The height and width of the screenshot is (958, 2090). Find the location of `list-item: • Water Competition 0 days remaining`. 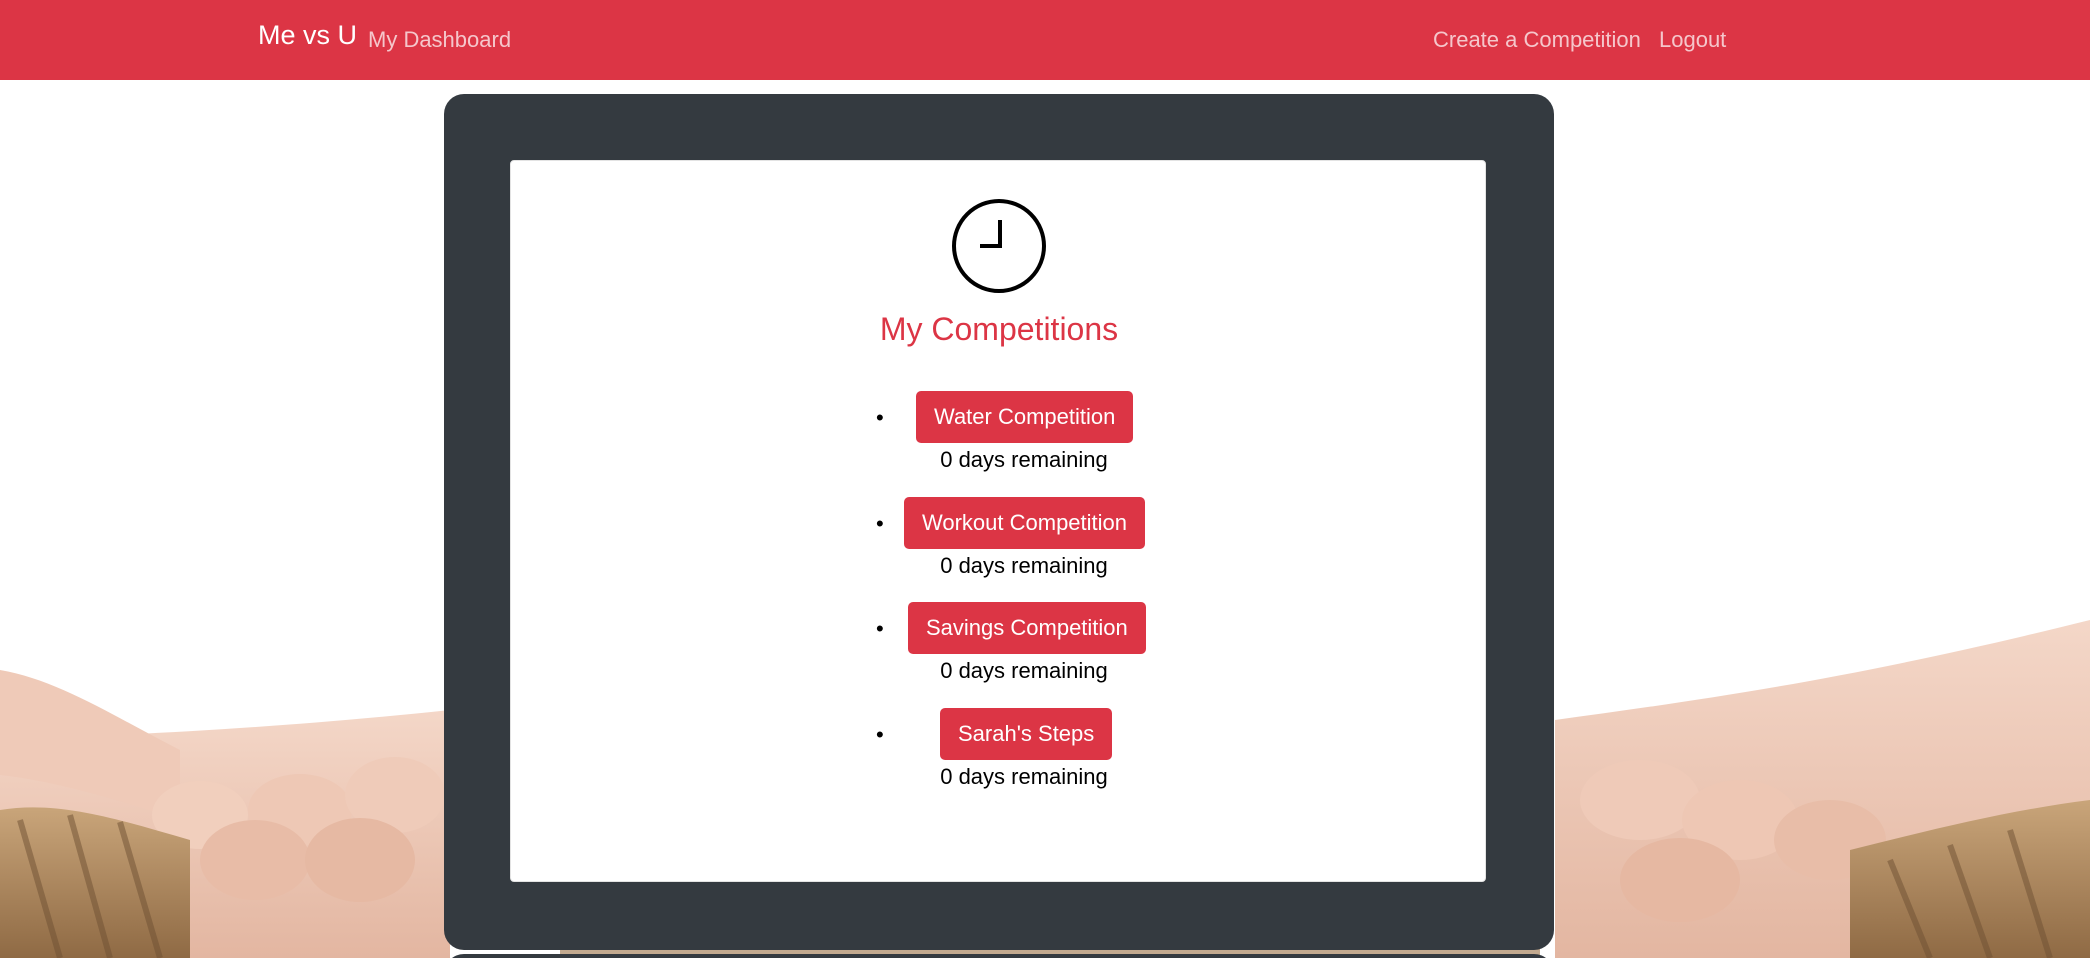

list-item: • Water Competition 0 days remaining is located at coordinates (999, 436).